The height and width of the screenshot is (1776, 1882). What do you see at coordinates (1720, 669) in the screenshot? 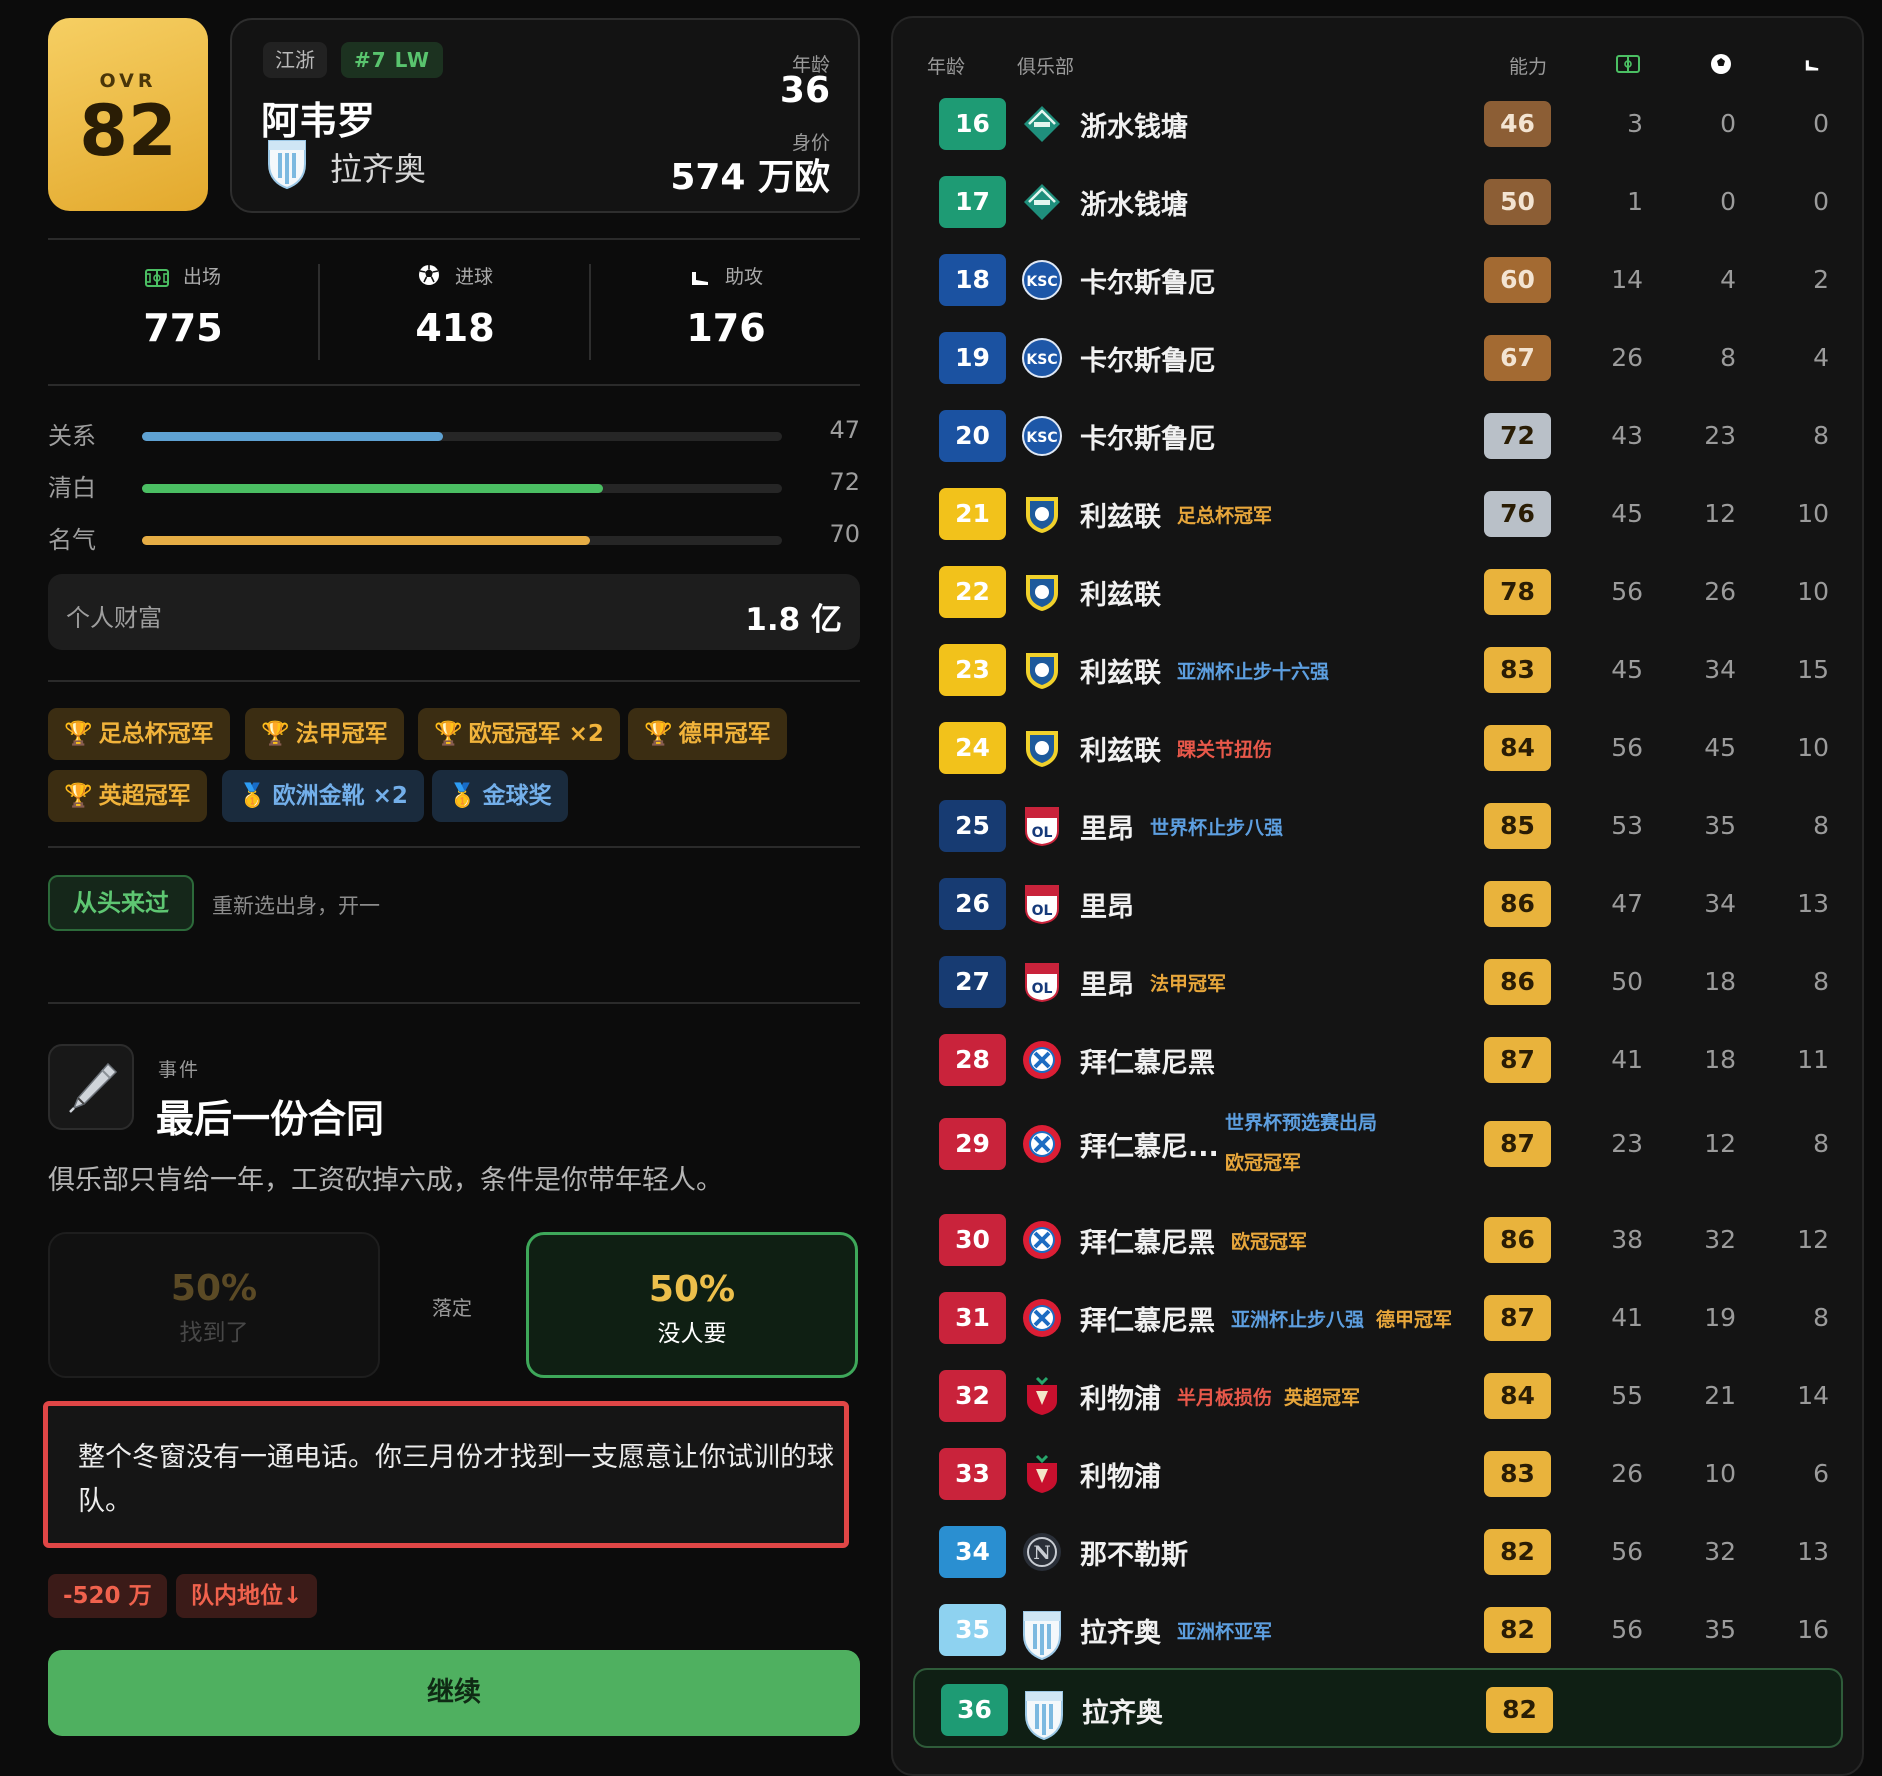
I see `goals-value: 34` at bounding box center [1720, 669].